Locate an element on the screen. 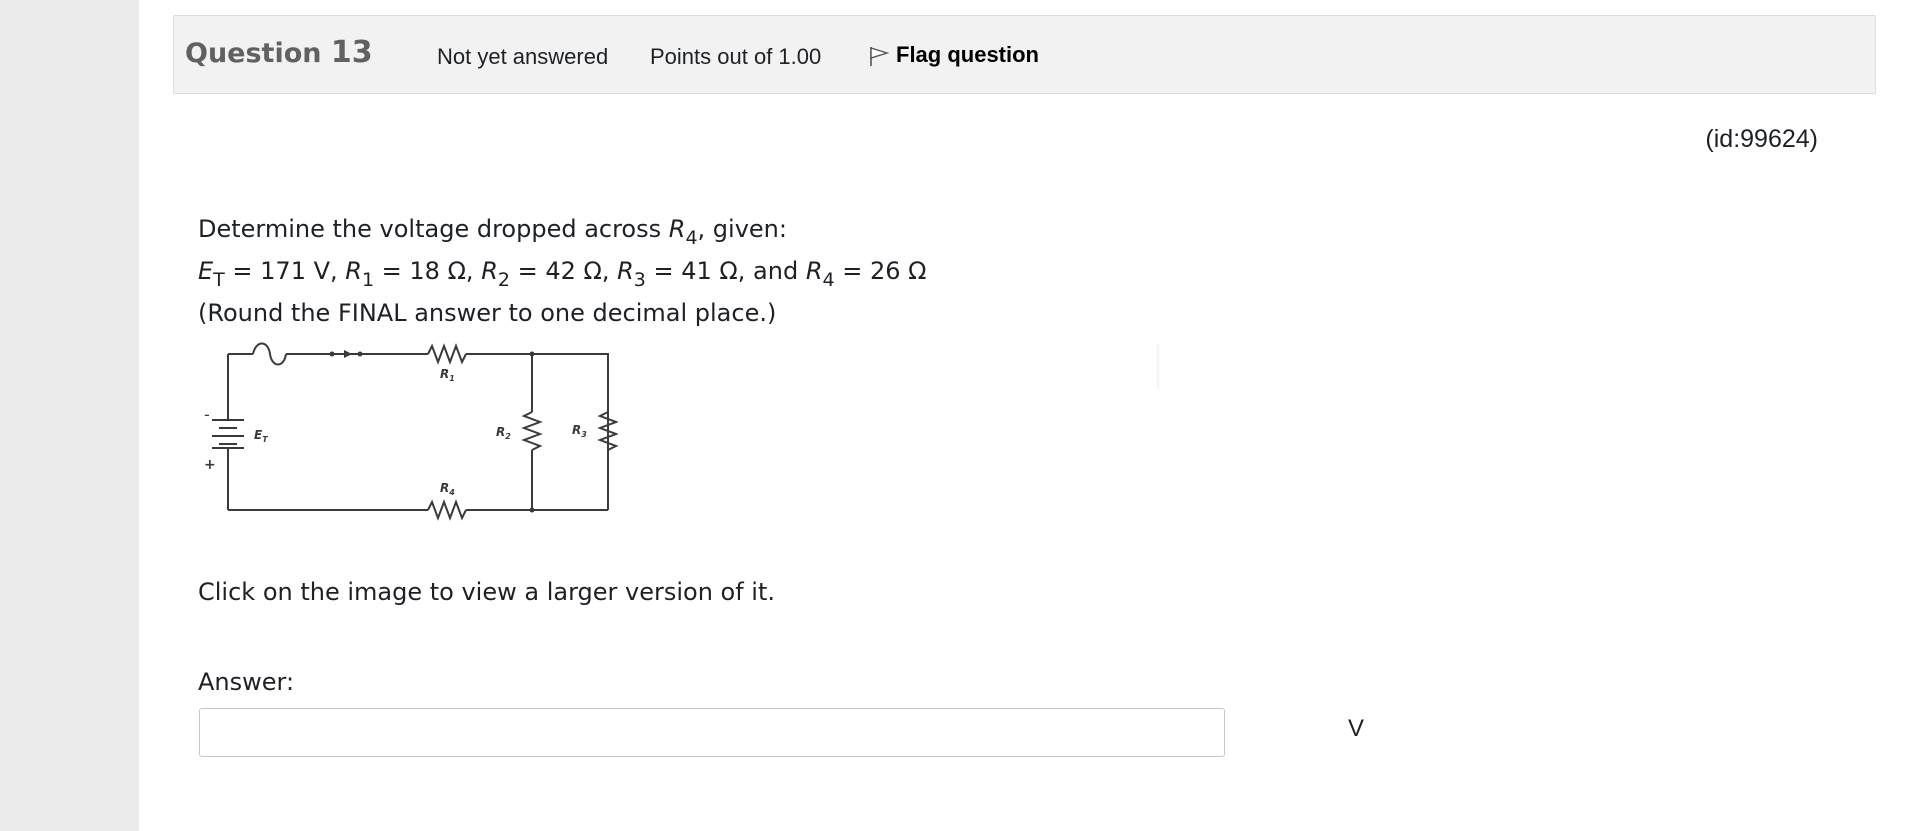  question-state: Not yet answered is located at coordinates (523, 56).